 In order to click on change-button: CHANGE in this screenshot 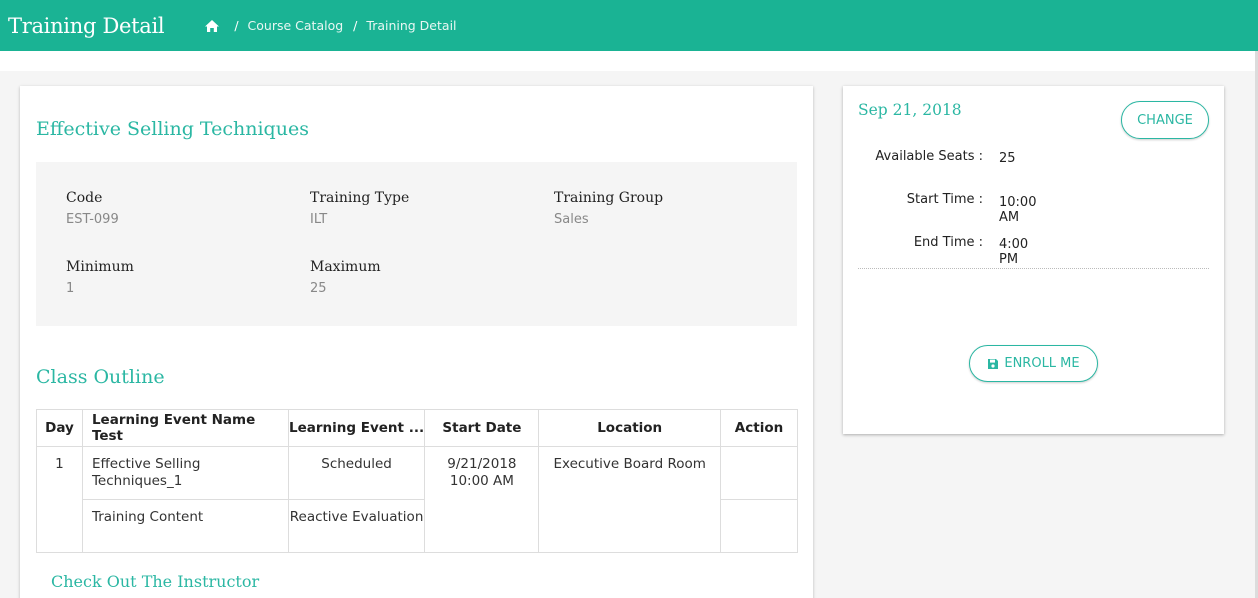, I will do `click(1165, 120)`.